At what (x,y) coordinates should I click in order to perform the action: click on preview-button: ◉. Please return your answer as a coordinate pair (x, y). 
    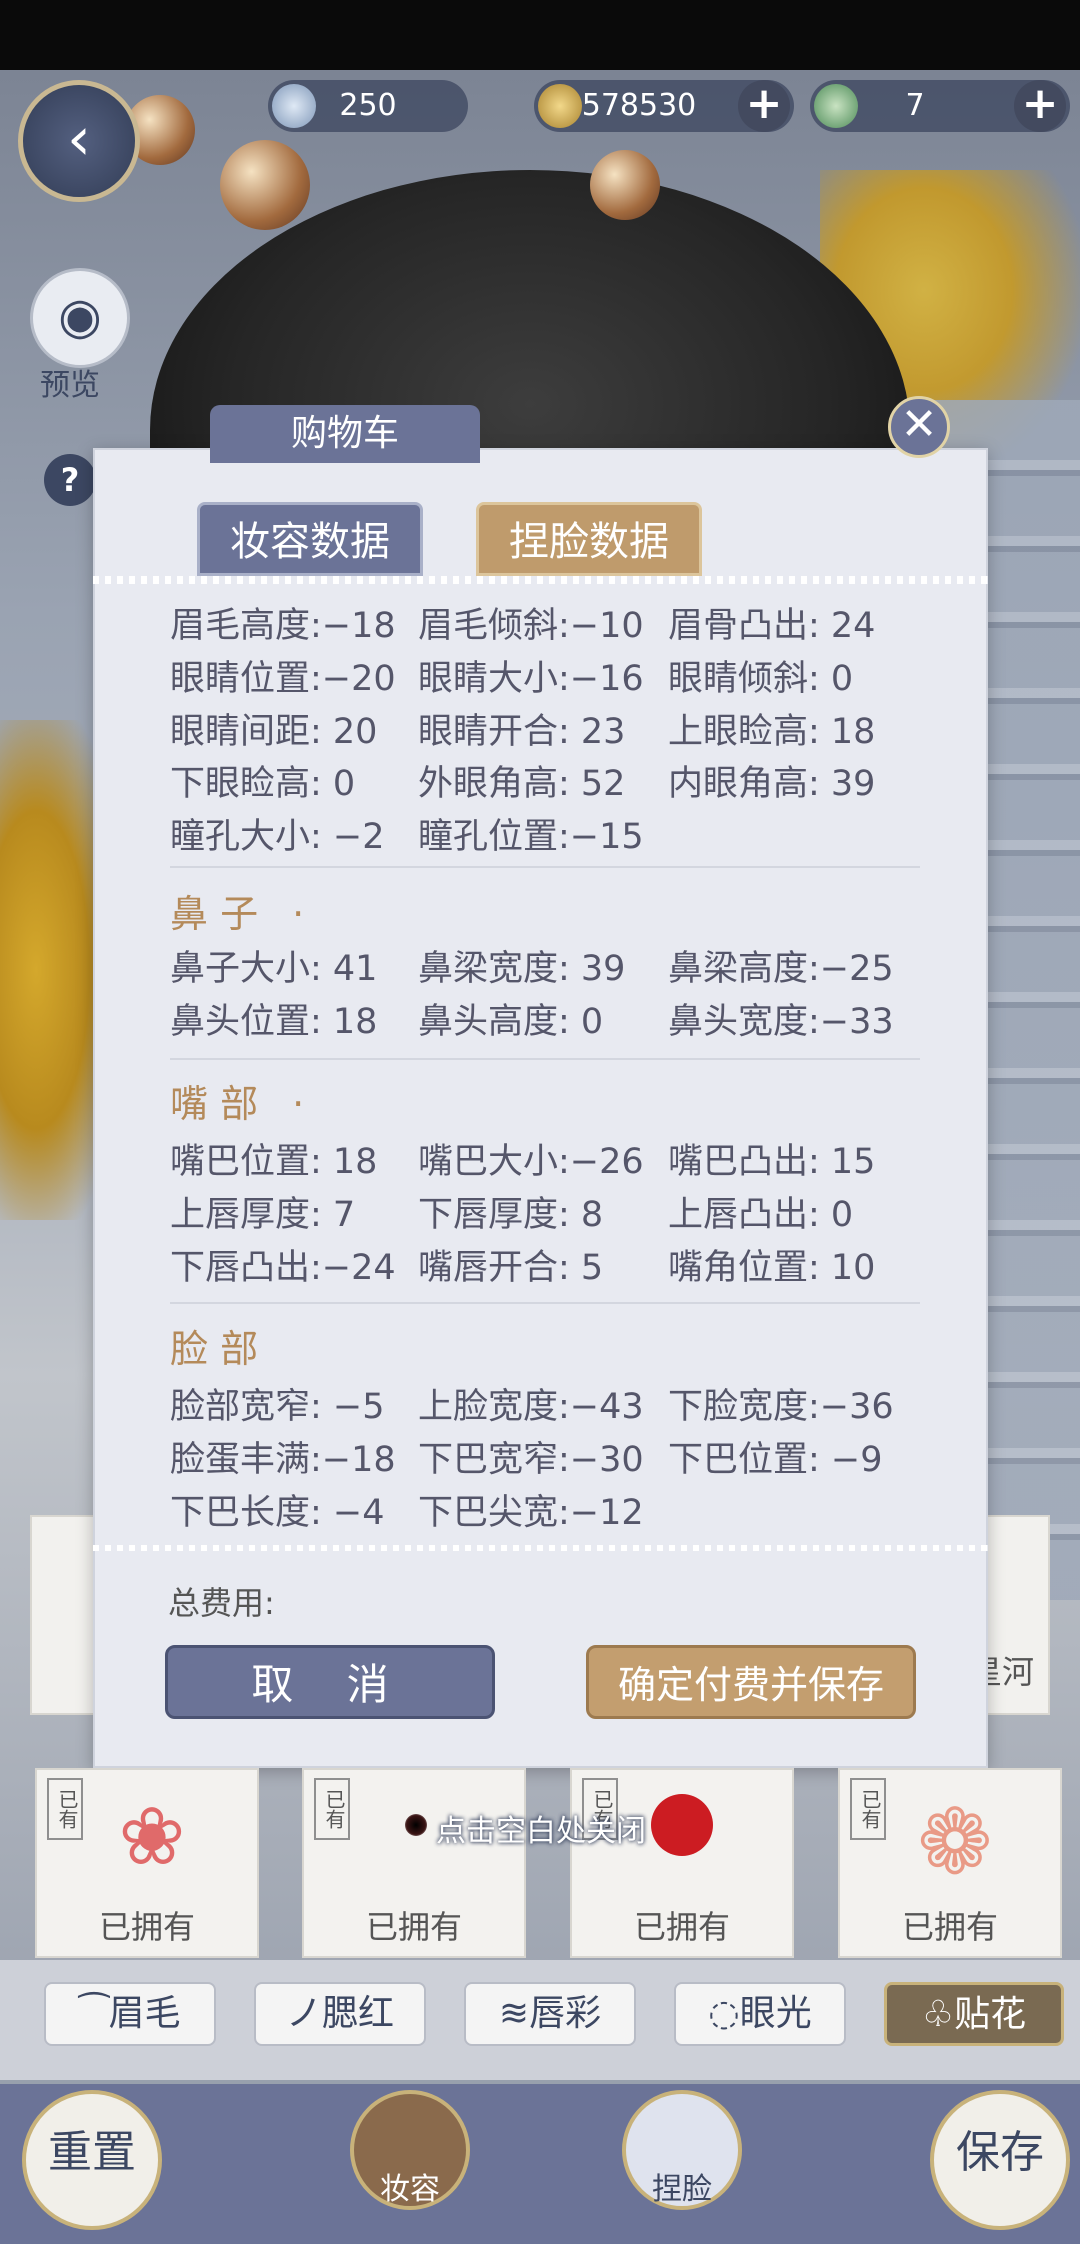
    Looking at the image, I should click on (80, 318).